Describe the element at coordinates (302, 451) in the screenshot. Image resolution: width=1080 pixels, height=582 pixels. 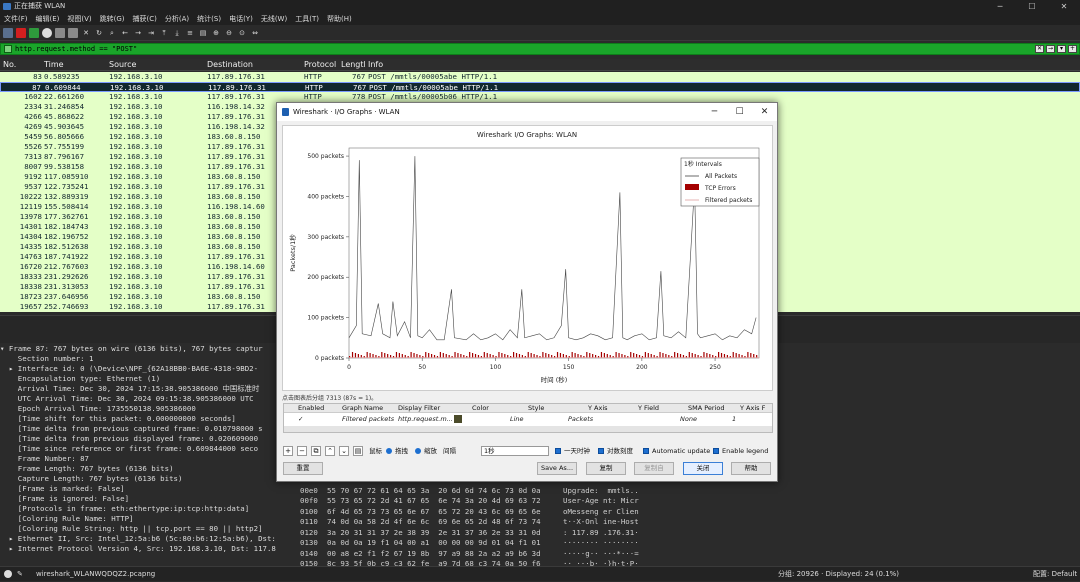
I see `remove-graph-icon: −` at that location.